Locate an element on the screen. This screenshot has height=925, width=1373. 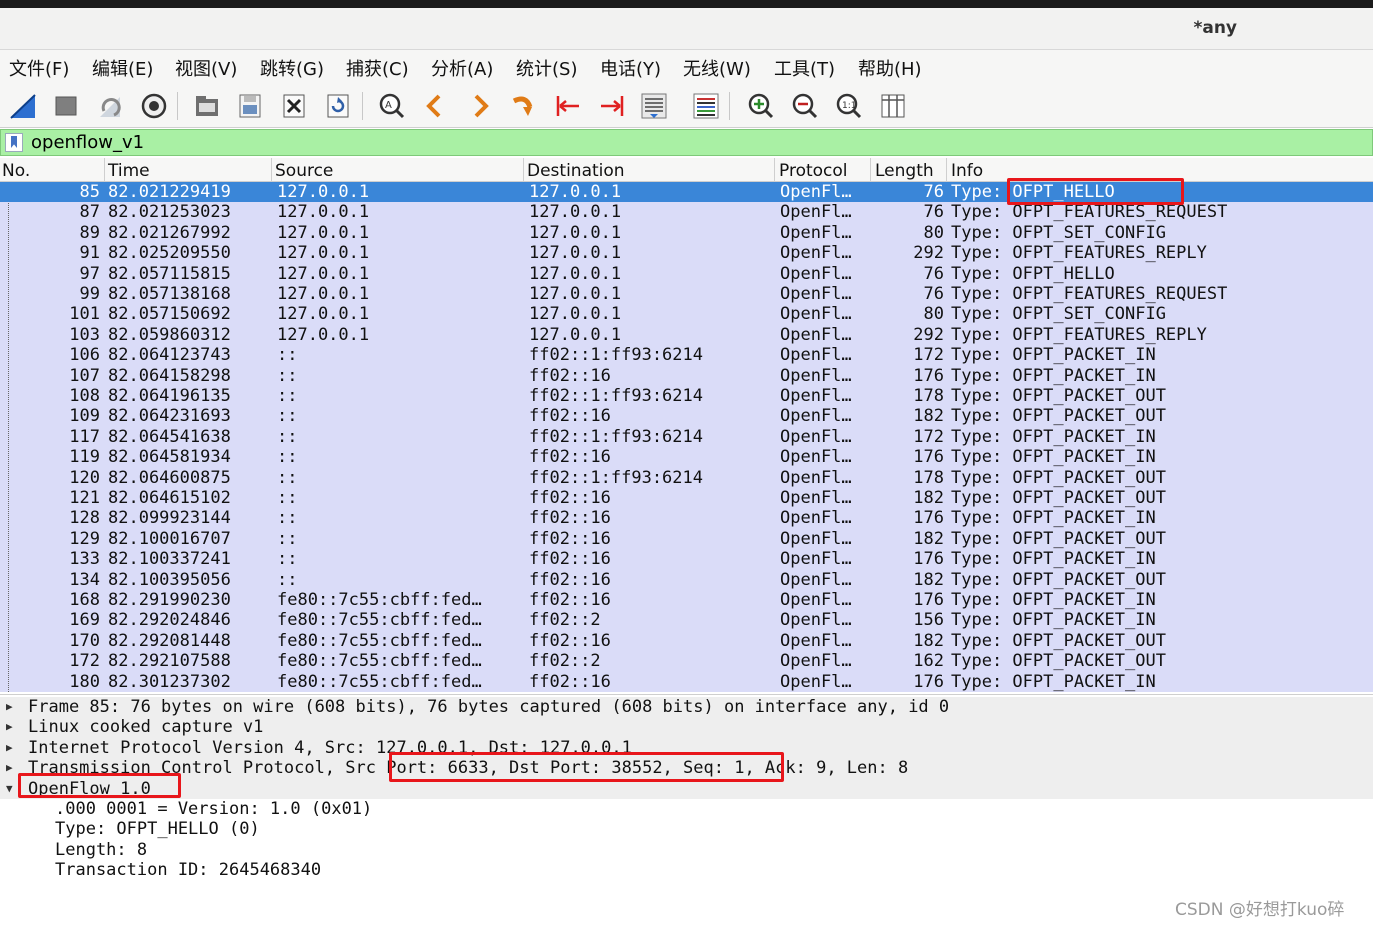
open-file-icon is located at coordinates (207, 106).